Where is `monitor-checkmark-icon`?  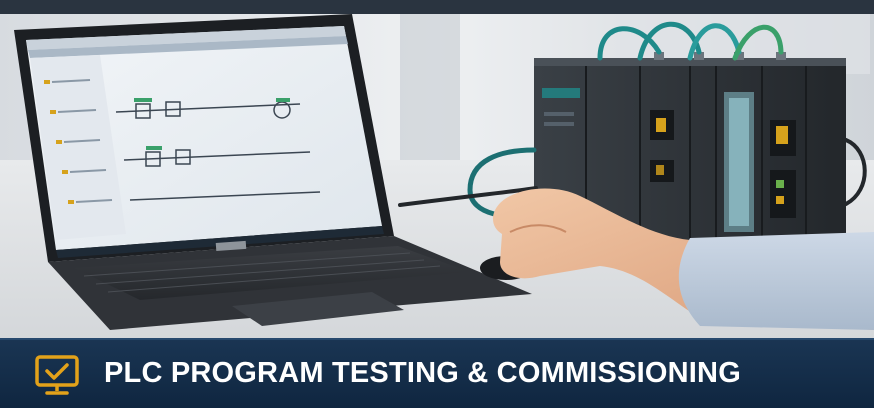
monitor-checkmark-icon is located at coordinates (57, 375).